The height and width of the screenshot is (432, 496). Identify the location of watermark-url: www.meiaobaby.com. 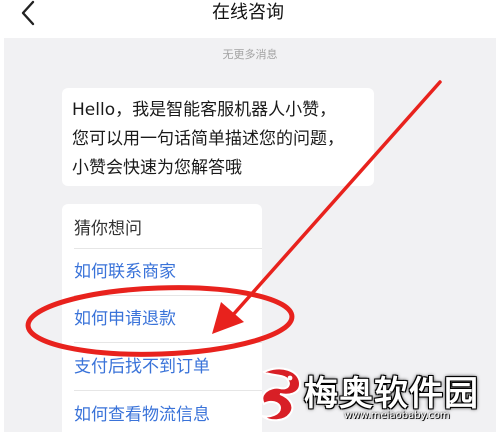
(397, 415).